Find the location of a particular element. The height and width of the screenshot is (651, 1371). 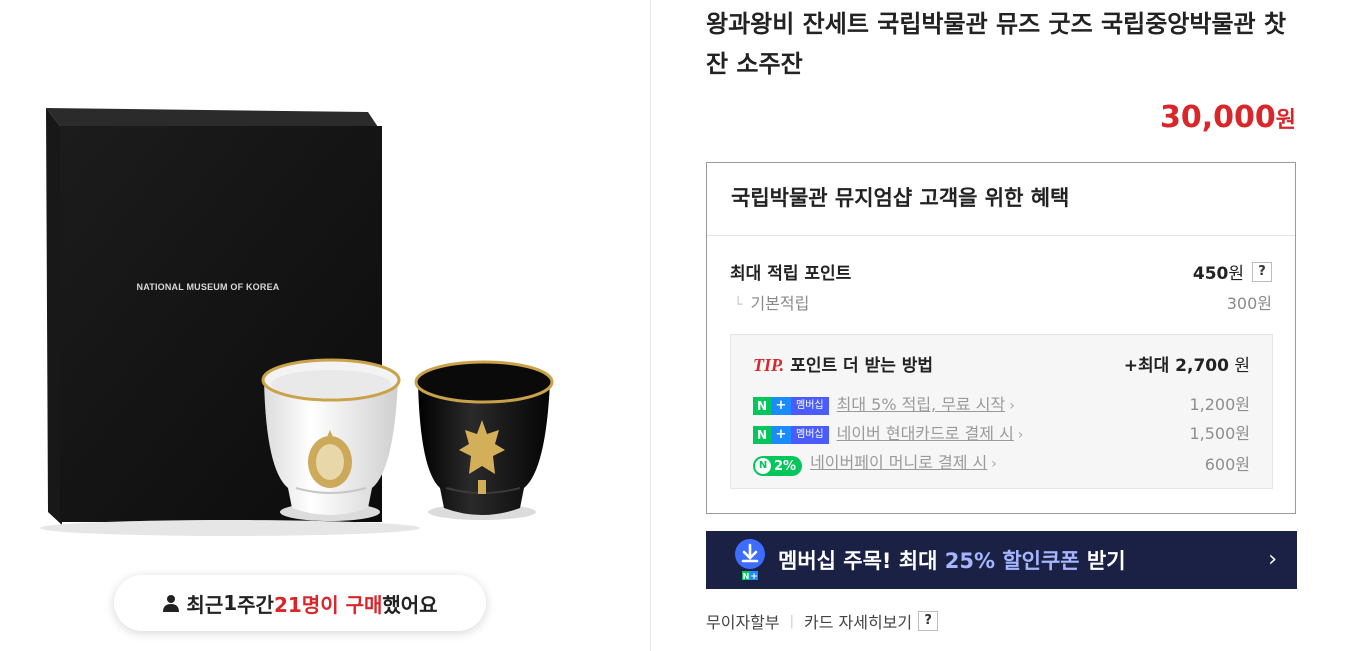

tip-max: +최대 2,700 원 is located at coordinates (1187, 363).